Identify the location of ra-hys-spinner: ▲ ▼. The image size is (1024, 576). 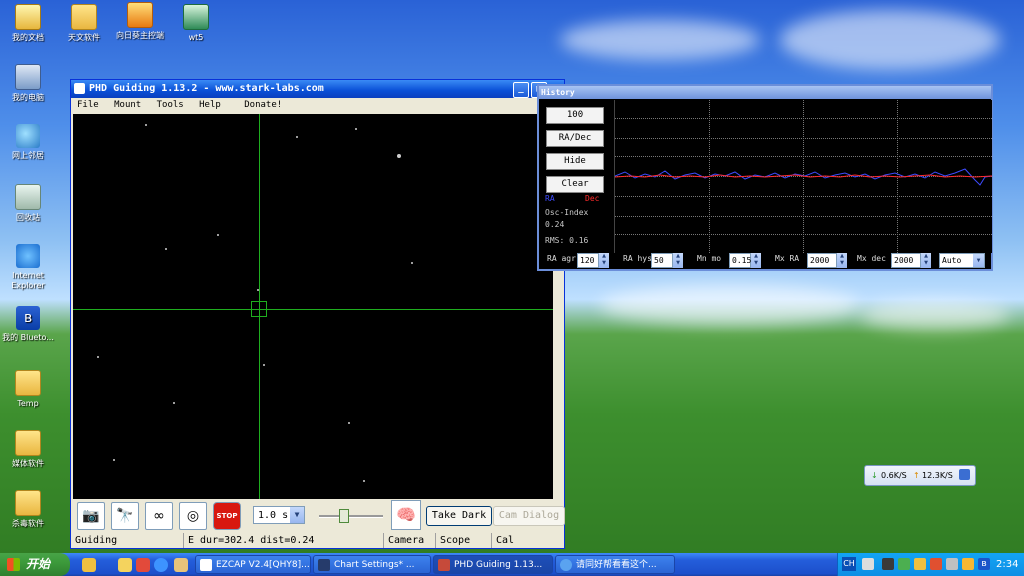
(678, 260).